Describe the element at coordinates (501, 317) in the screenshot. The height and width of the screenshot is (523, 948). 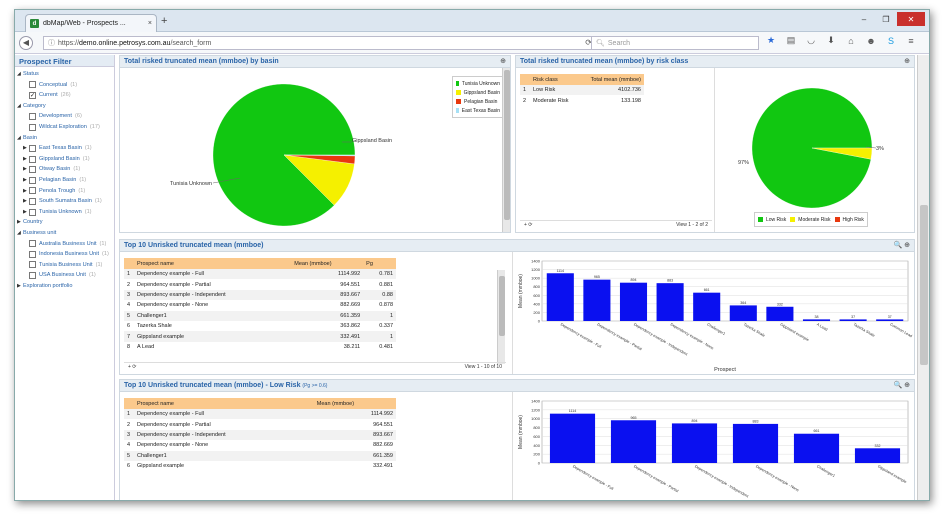
I see `top10-table-scrollbar` at that location.